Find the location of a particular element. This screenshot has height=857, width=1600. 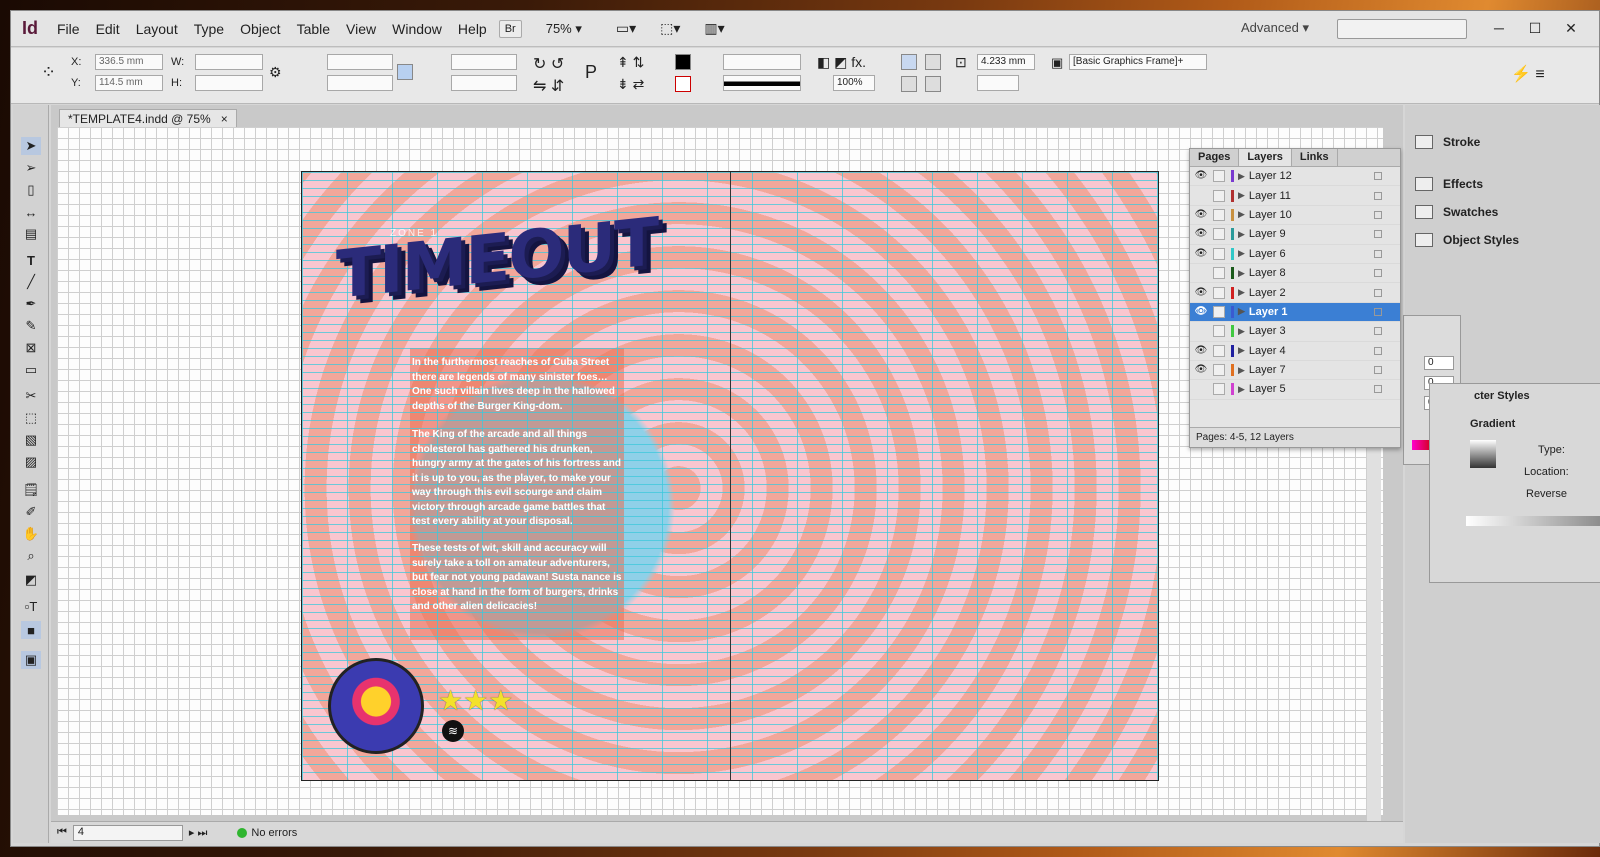

stroke-type-select is located at coordinates (762, 83).